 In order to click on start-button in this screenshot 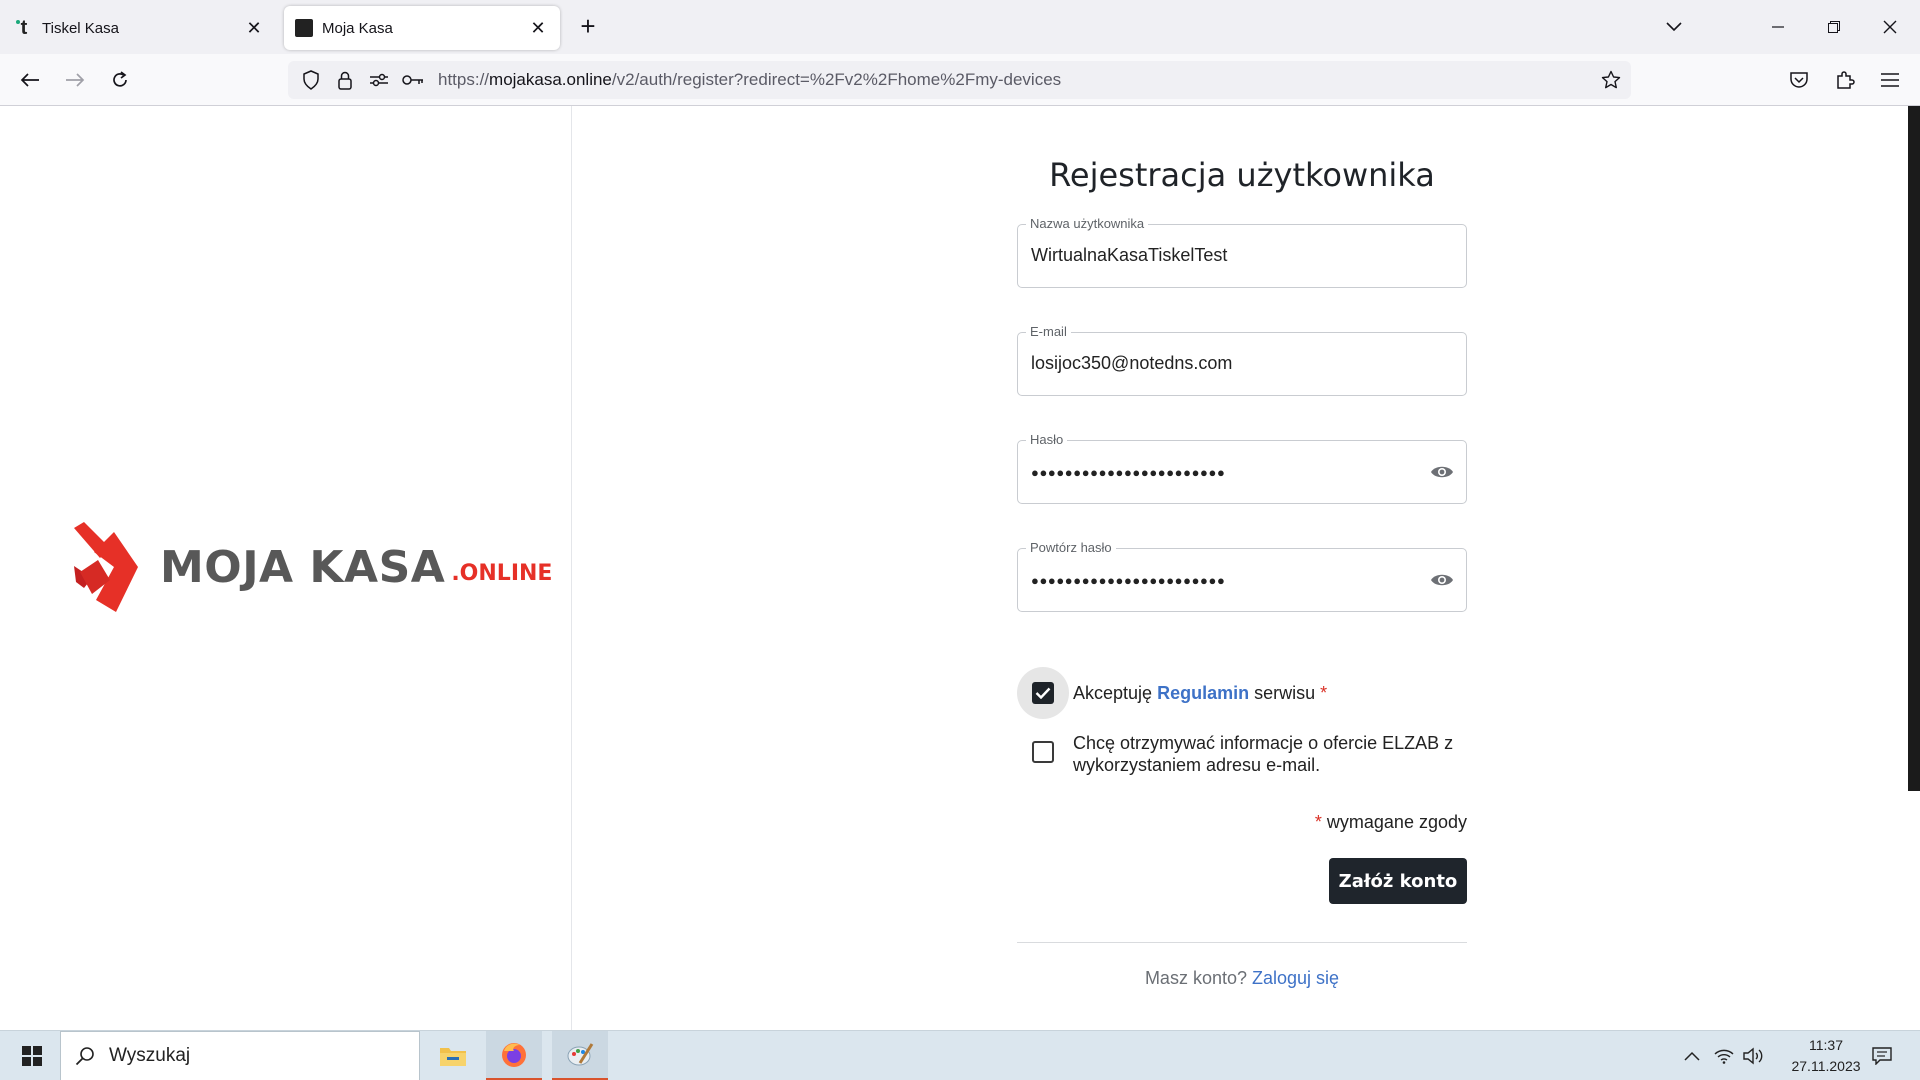, I will do `click(32, 1056)`.